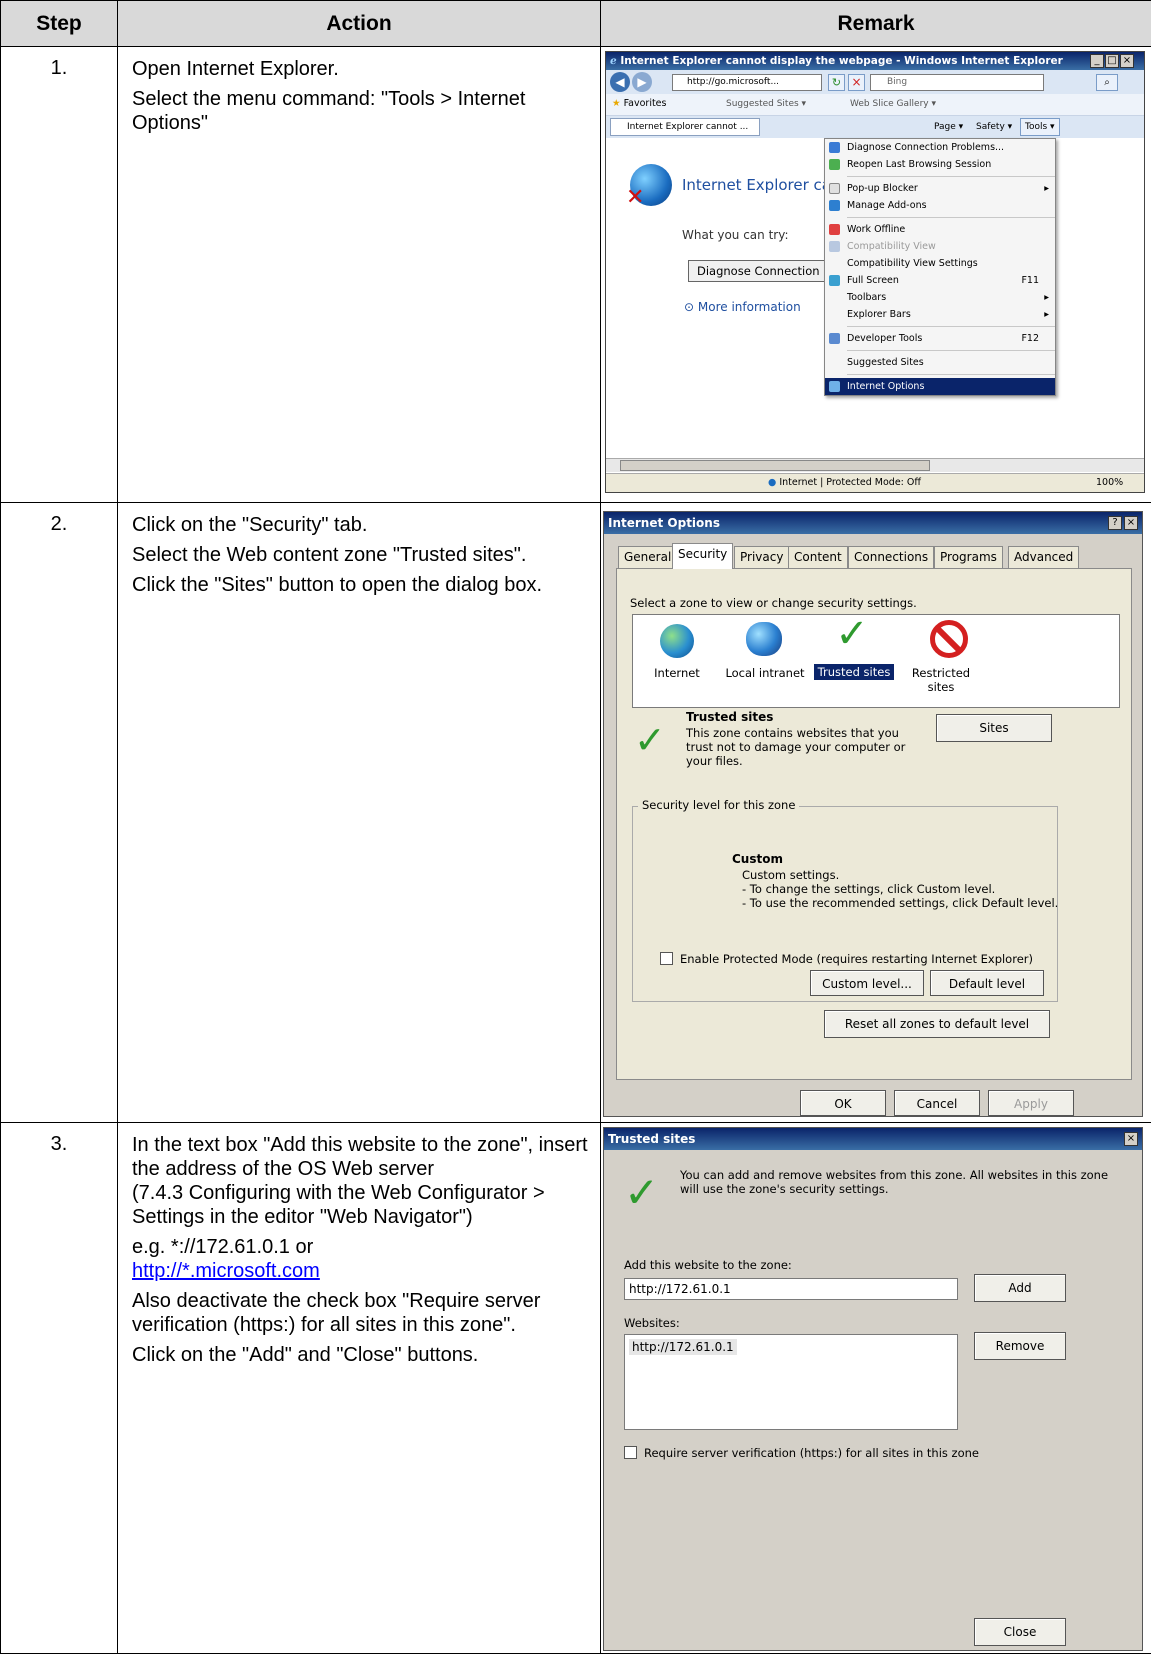 This screenshot has width=1151, height=1654. I want to click on back-button: ◀, so click(620, 82).